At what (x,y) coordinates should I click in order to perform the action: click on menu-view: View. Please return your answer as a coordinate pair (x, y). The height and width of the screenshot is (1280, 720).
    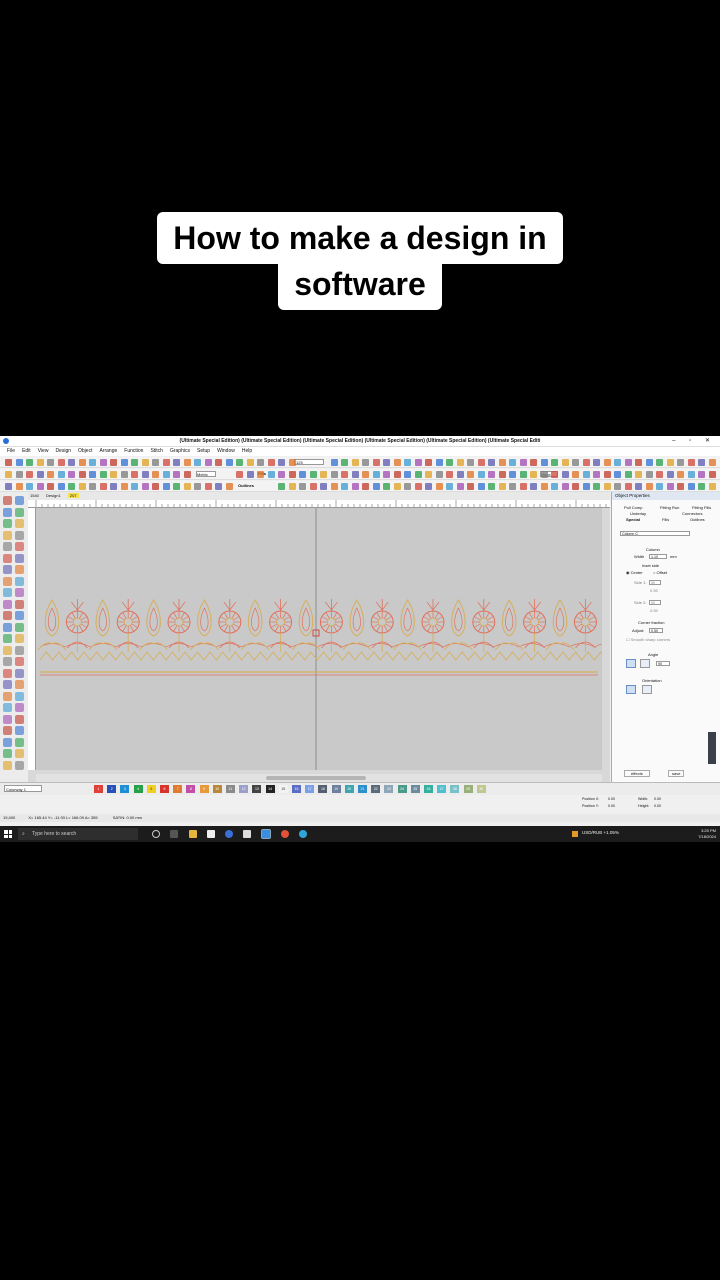
    Looking at the image, I should click on (43, 451).